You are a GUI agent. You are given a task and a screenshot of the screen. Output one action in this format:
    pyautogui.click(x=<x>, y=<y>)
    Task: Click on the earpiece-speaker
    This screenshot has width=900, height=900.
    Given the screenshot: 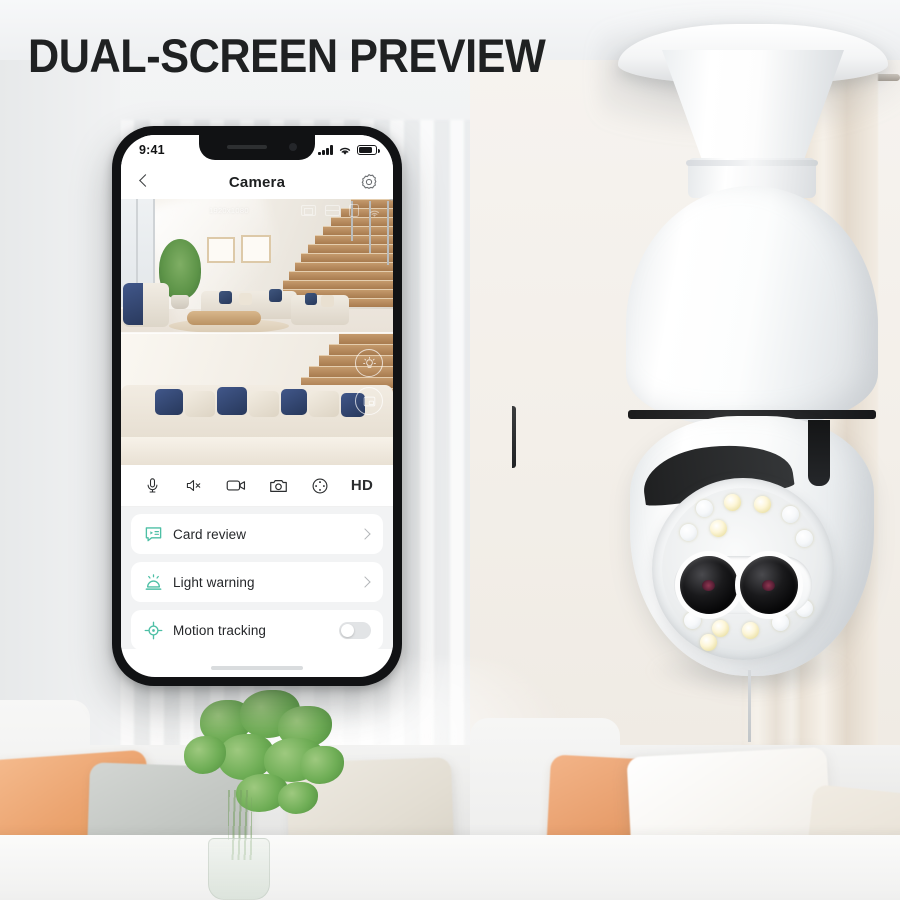 What is the action you would take?
    pyautogui.click(x=247, y=147)
    